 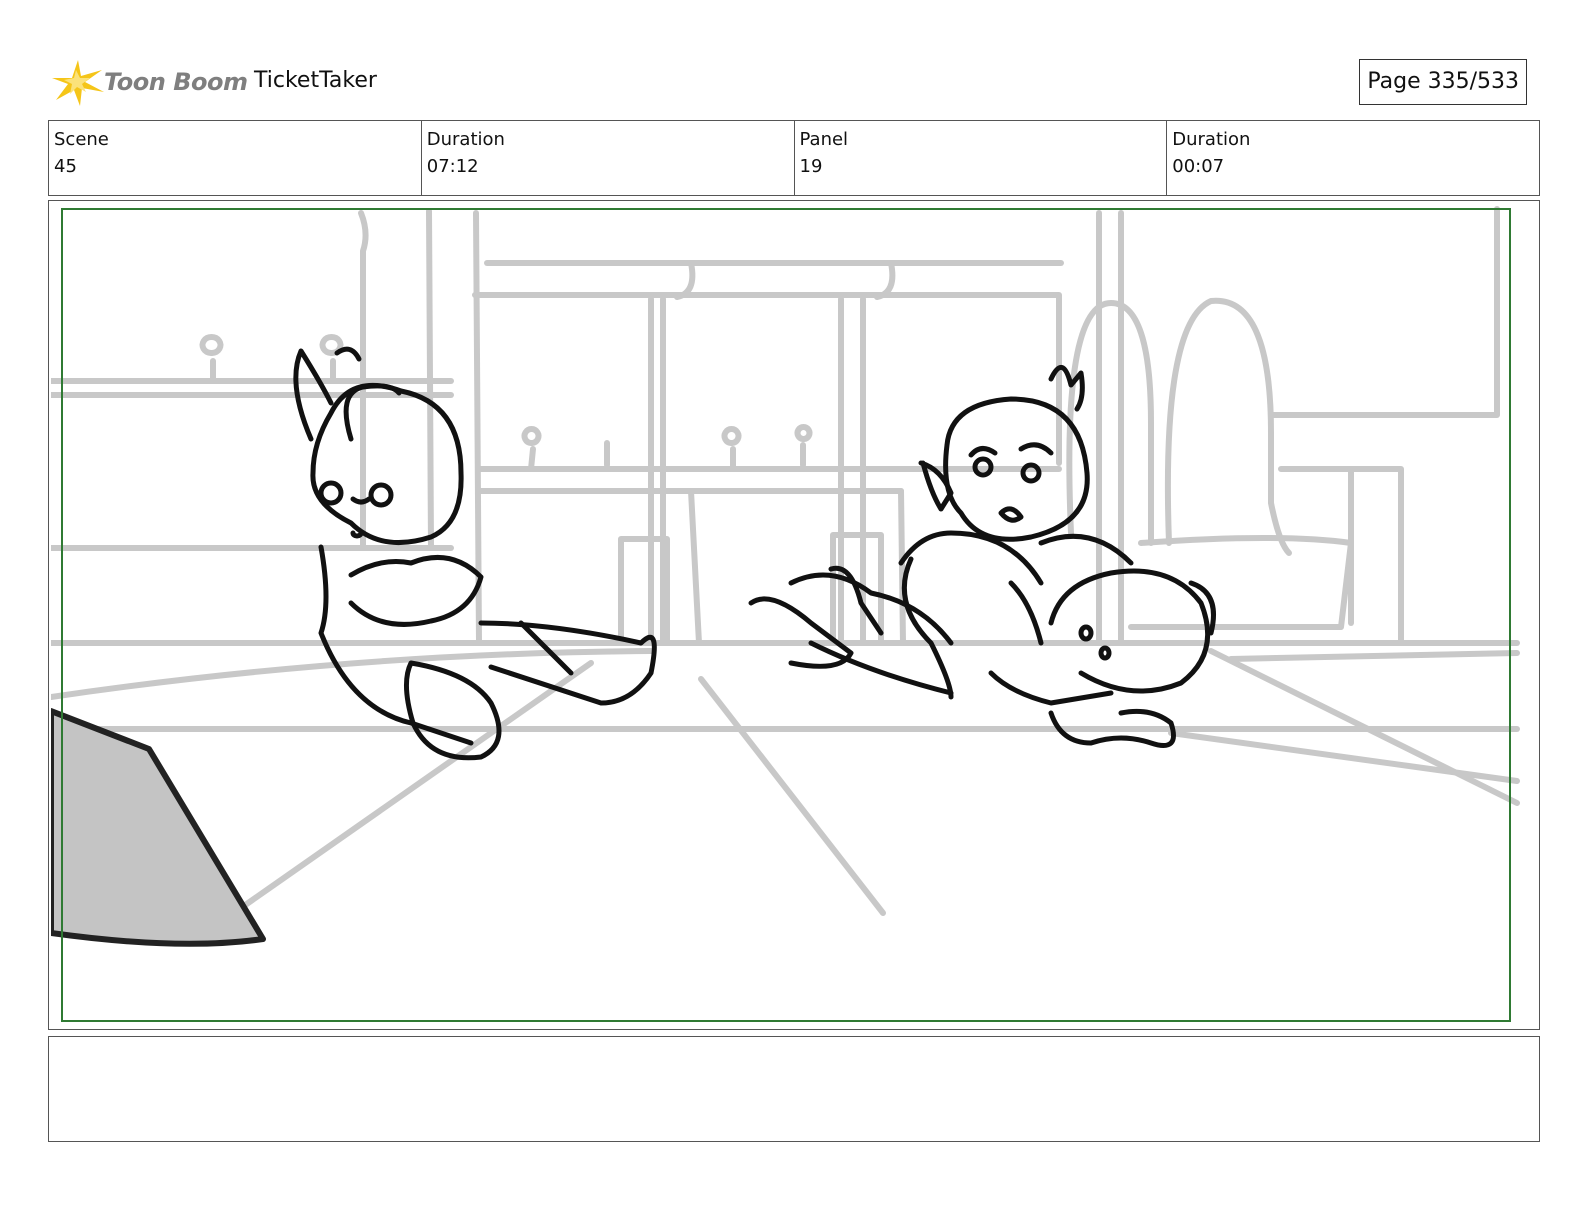 I want to click on page-indicator: Page 335/533, so click(x=1443, y=82).